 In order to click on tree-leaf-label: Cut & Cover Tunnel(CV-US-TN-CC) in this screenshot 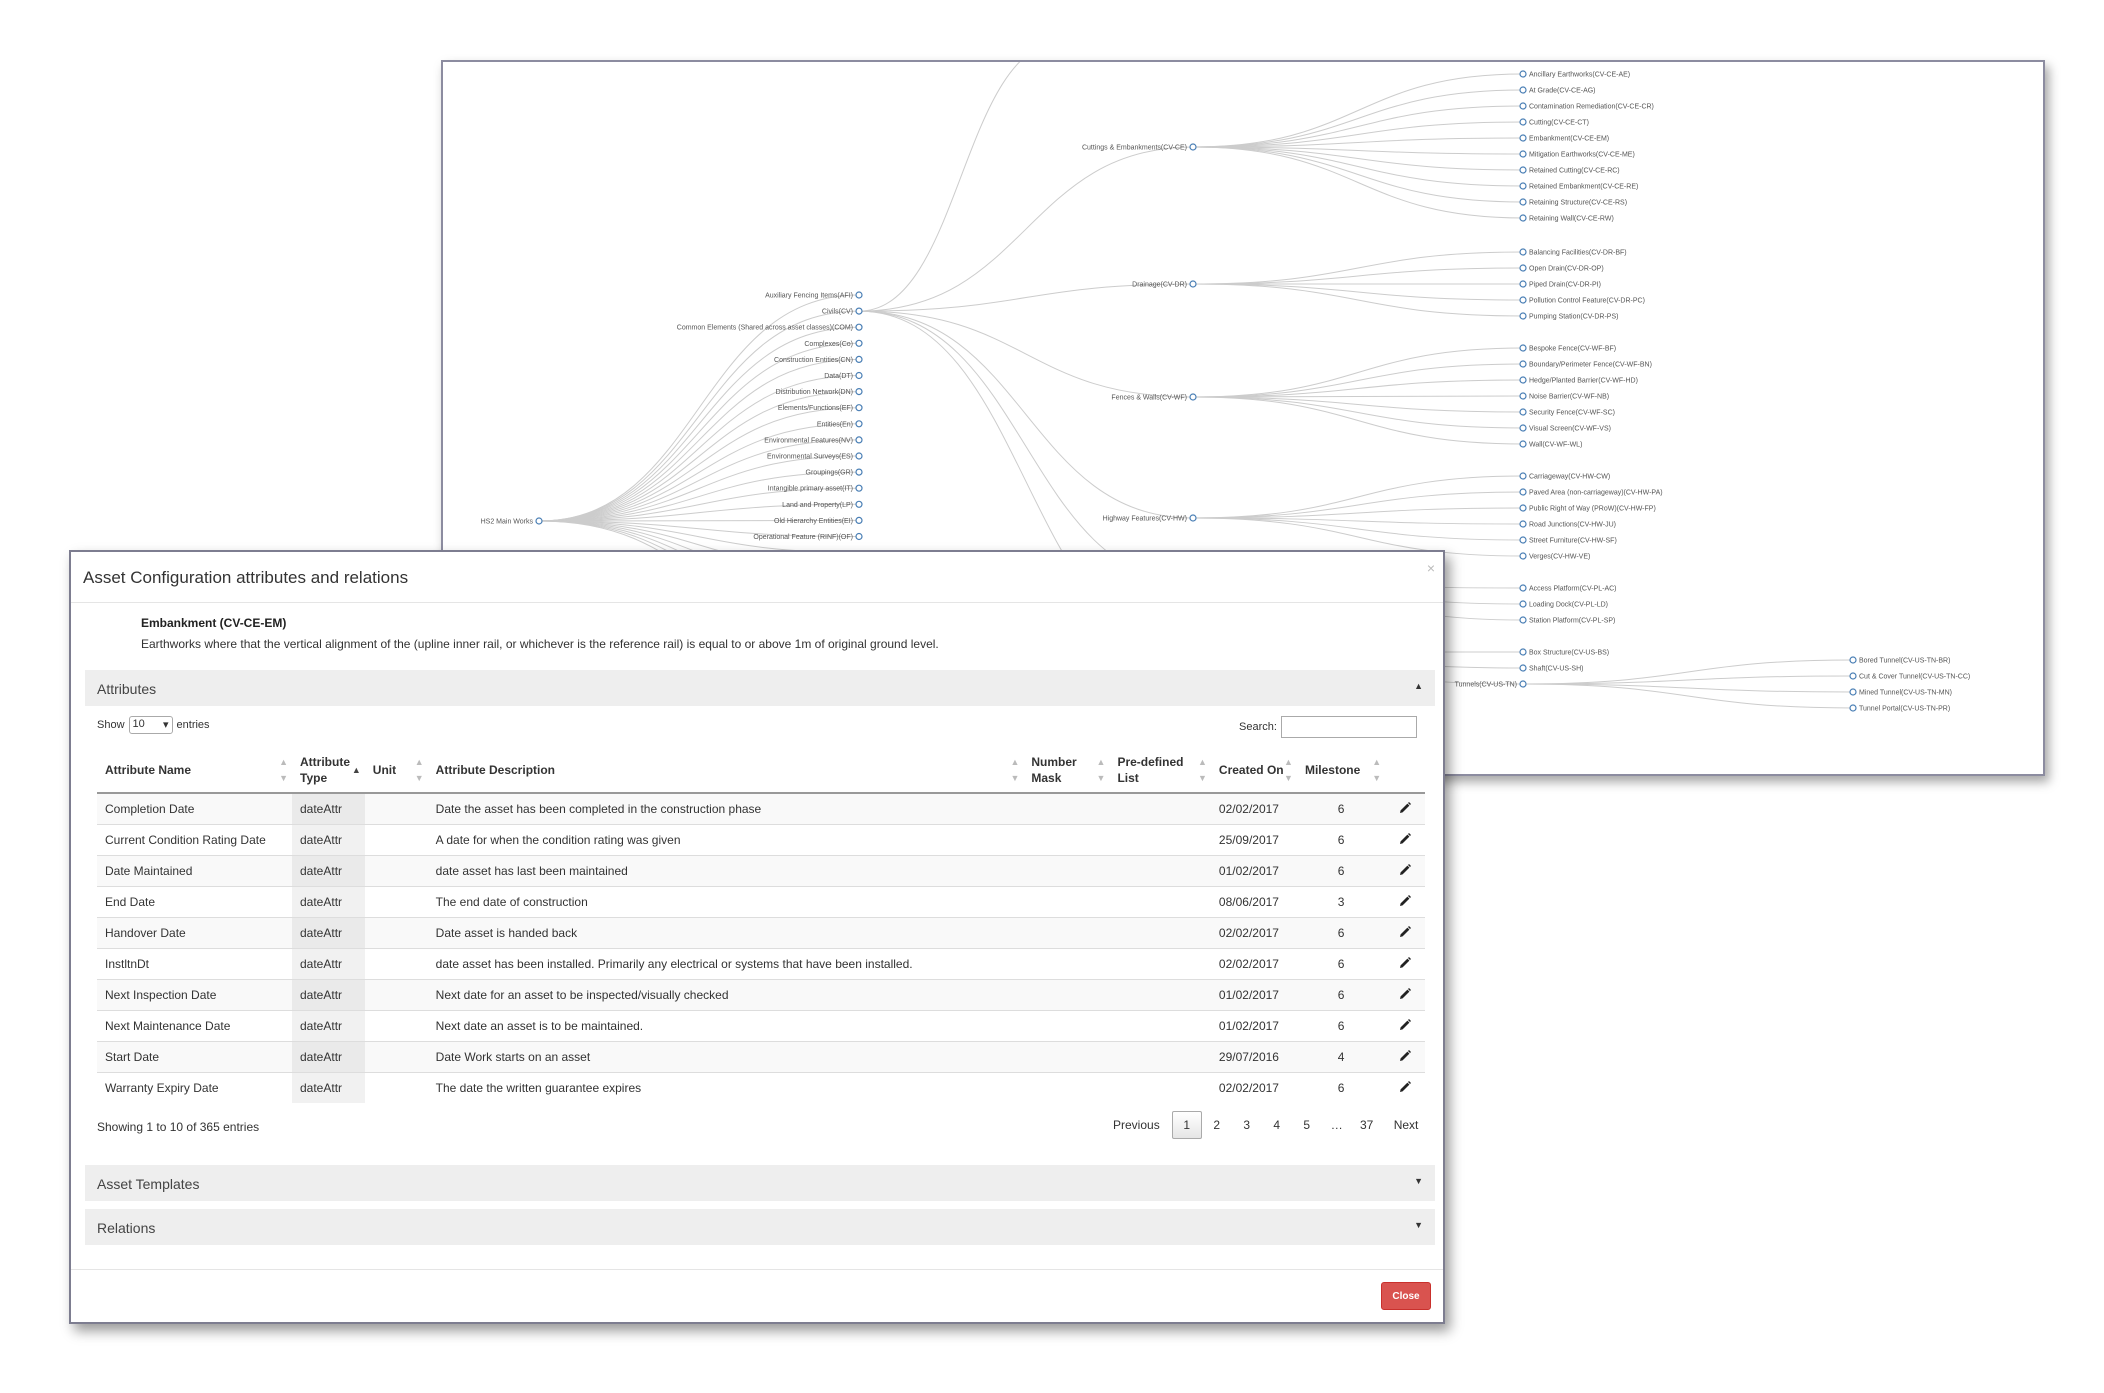, I will do `click(1914, 677)`.